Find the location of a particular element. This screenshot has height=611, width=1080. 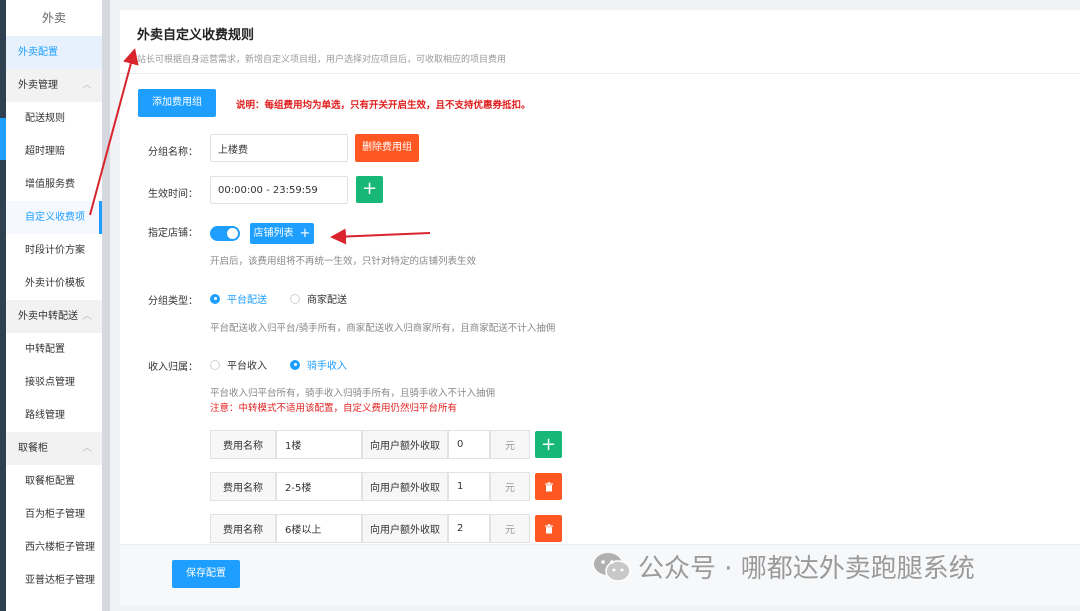

sidebar-item-pricing-template: 外卖计价模板 is located at coordinates (54, 283).